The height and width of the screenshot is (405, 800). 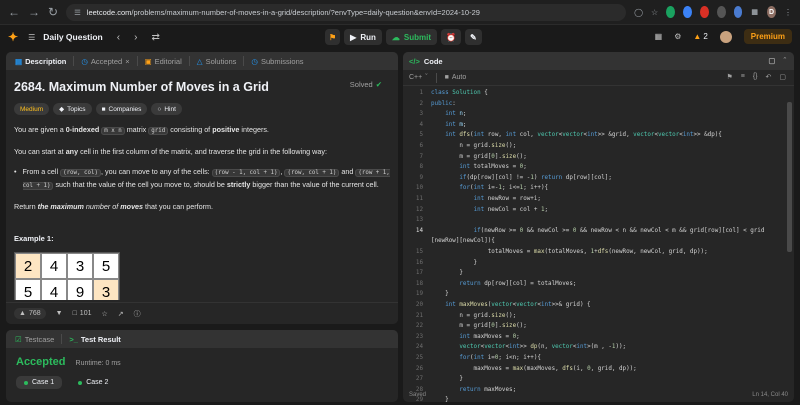 What do you see at coordinates (163, 61) in the screenshot?
I see `tab-editorial: ▣ Editorial` at bounding box center [163, 61].